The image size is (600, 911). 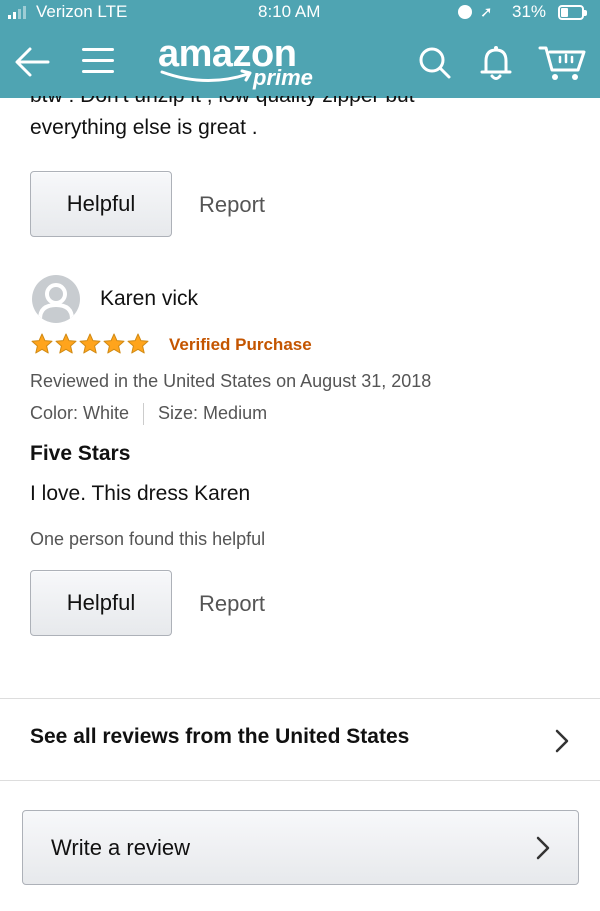 What do you see at coordinates (465, 12) in the screenshot?
I see `alarm-icon` at bounding box center [465, 12].